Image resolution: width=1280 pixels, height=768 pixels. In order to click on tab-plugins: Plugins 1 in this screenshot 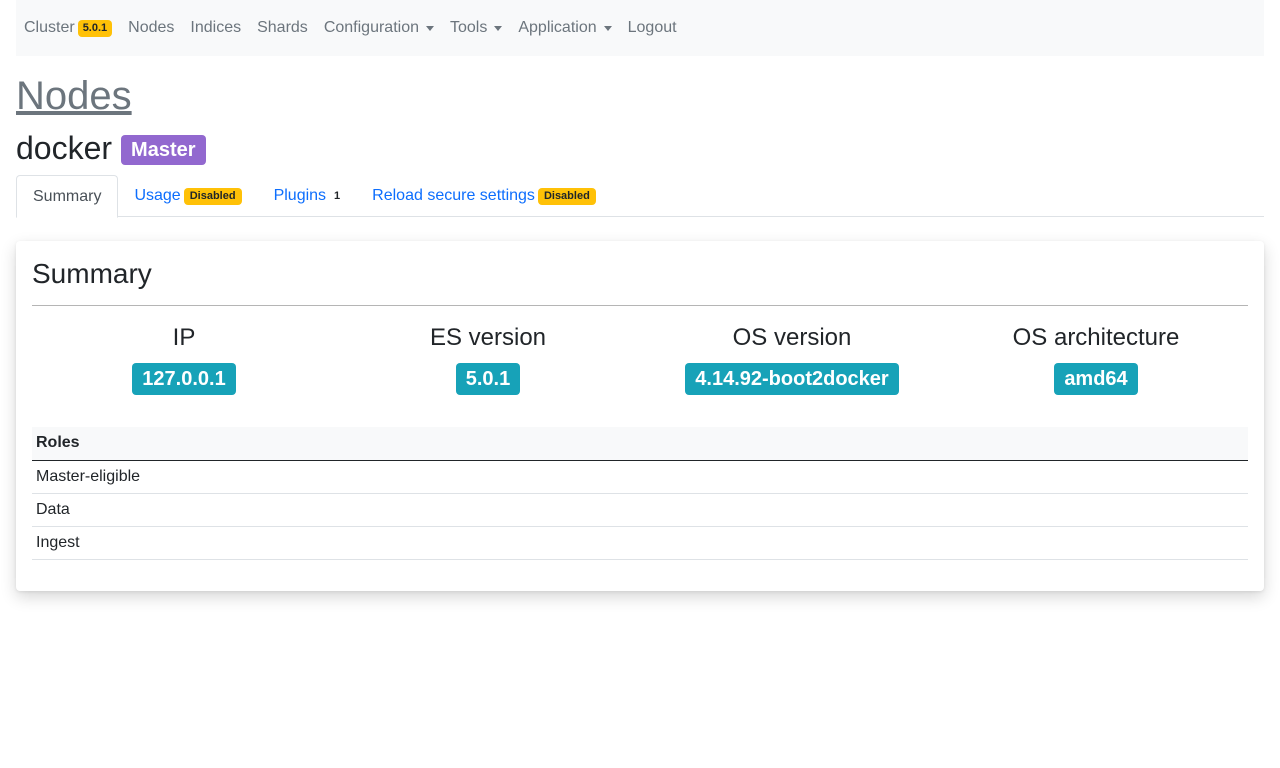, I will do `click(307, 196)`.